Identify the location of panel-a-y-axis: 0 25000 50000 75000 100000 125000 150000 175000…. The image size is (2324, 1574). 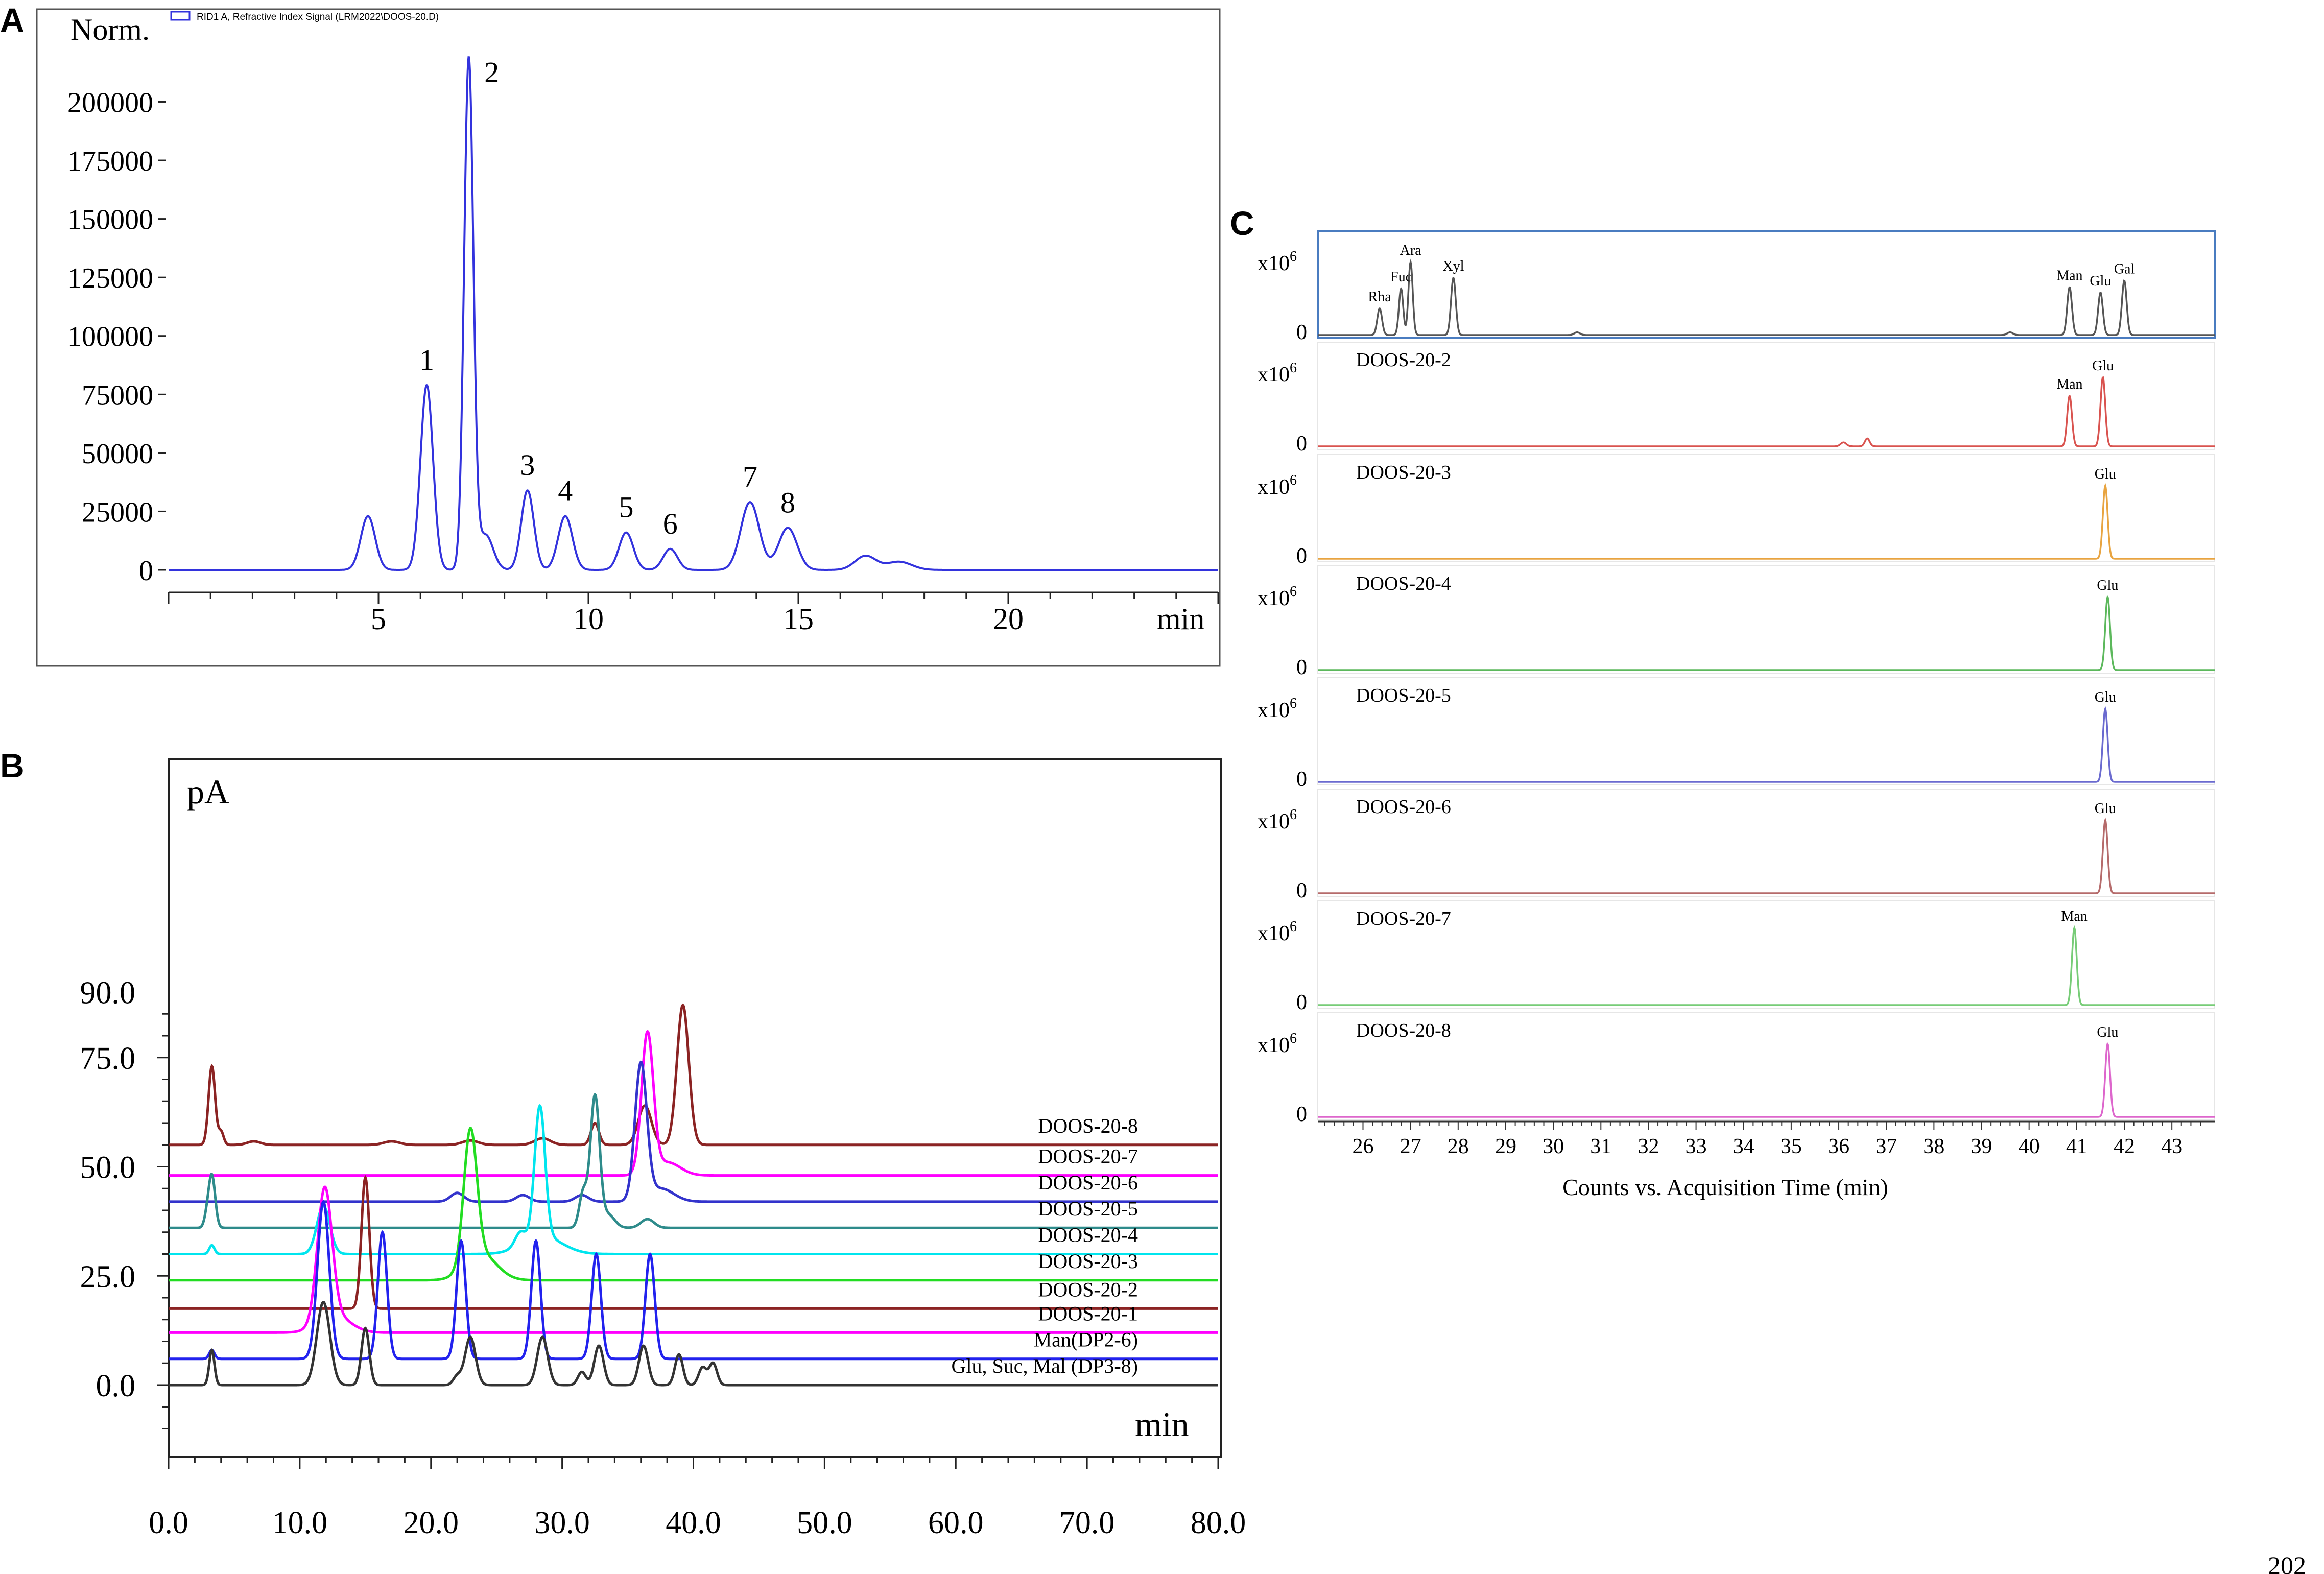
(116, 337).